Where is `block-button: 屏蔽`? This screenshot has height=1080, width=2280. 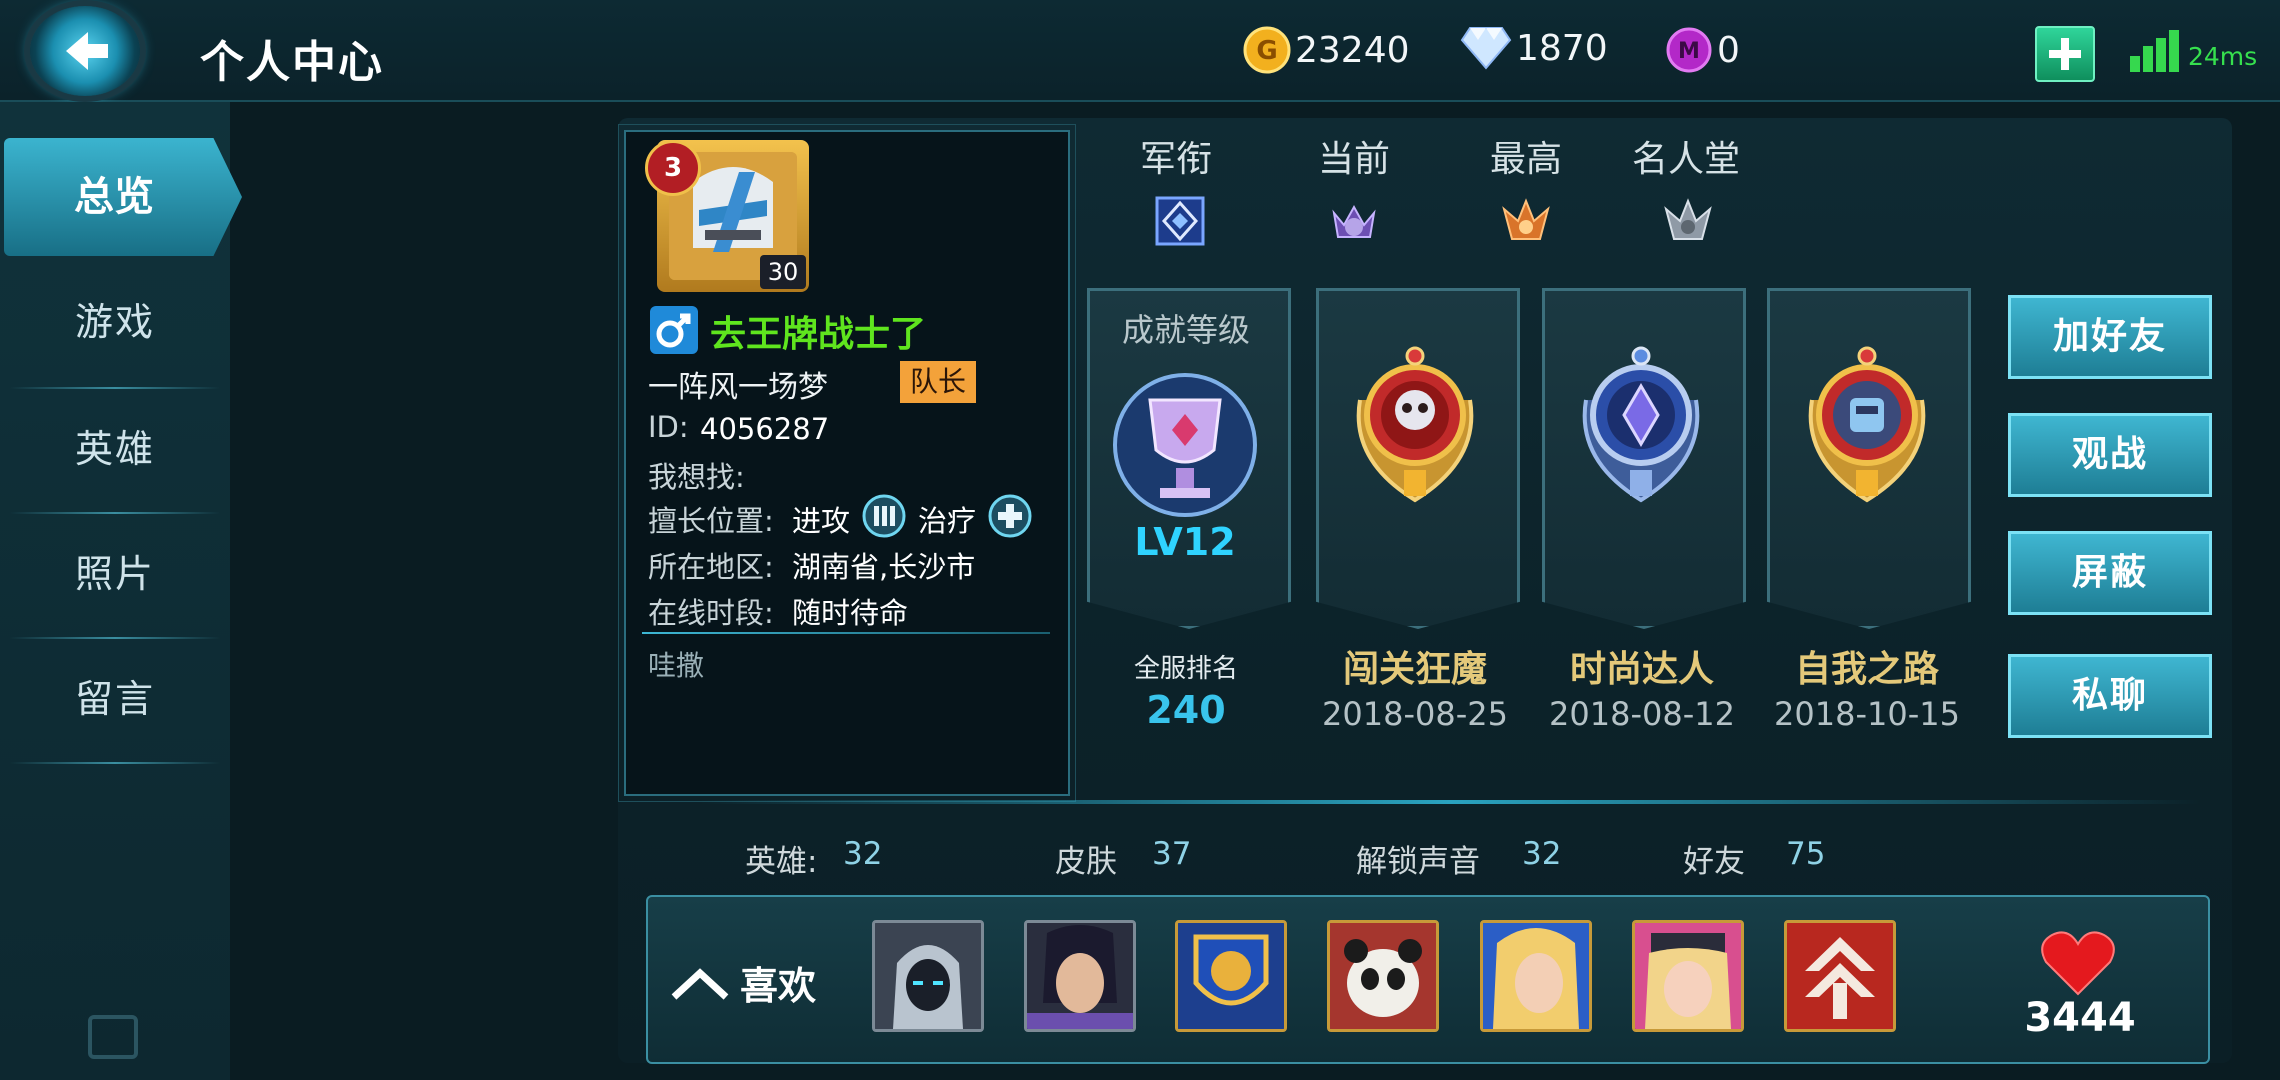
block-button: 屏蔽 is located at coordinates (2110, 573).